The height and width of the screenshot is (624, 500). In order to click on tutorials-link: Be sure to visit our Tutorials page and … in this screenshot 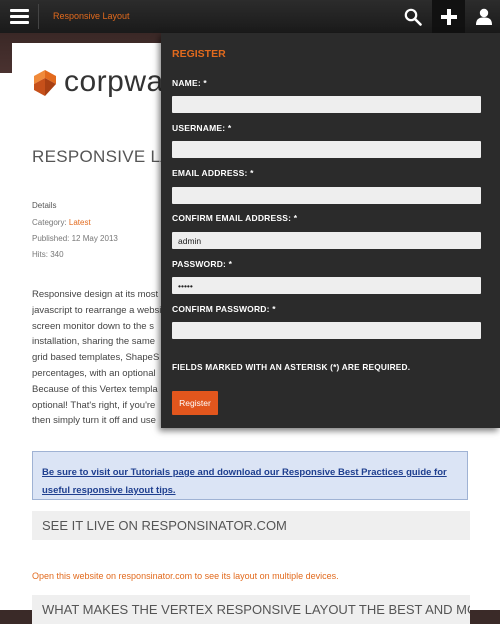, I will do `click(244, 481)`.